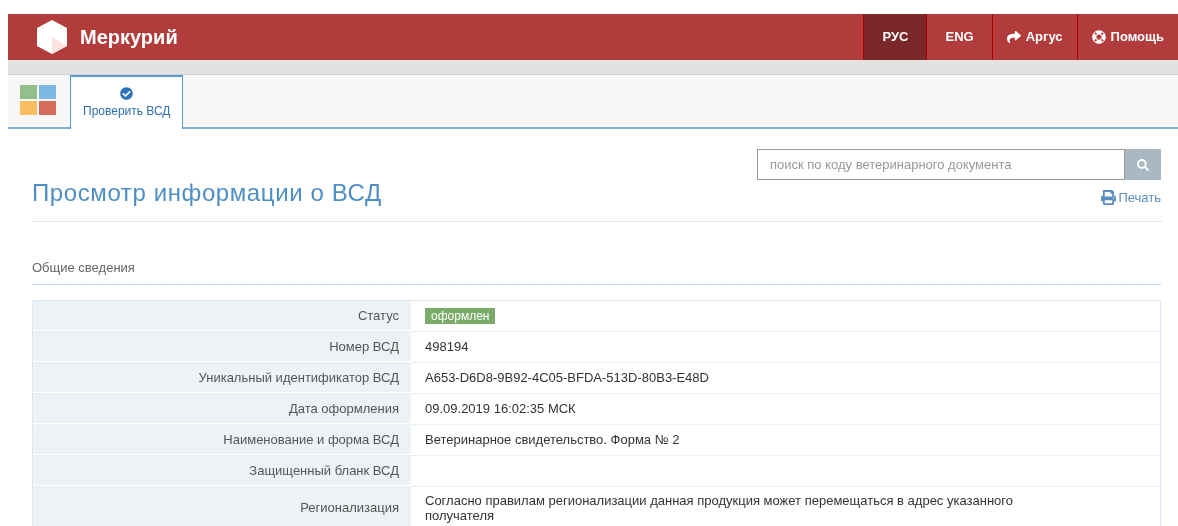  What do you see at coordinates (127, 93) in the screenshot?
I see `check-icon` at bounding box center [127, 93].